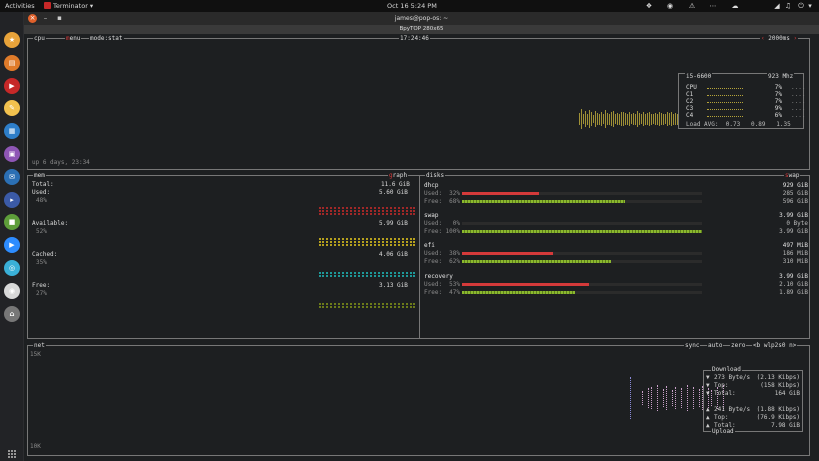 Image resolution: width=819 pixels, height=461 pixels. I want to click on dock-app-firefox: ★, so click(12, 40).